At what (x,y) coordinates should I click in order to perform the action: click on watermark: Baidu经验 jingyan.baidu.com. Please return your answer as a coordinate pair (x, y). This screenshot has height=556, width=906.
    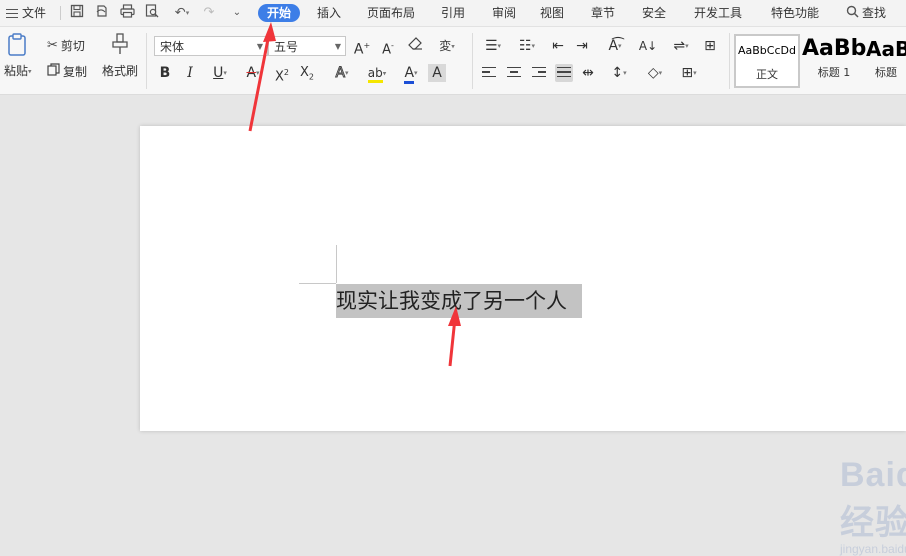
    Looking at the image, I should click on (873, 506).